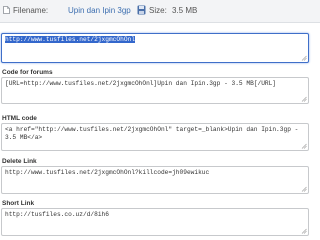 The width and height of the screenshot is (320, 240). I want to click on file-info-bar: Filename: Upin dan Ipin 3gp Size: 3.5 MB, so click(160, 11).